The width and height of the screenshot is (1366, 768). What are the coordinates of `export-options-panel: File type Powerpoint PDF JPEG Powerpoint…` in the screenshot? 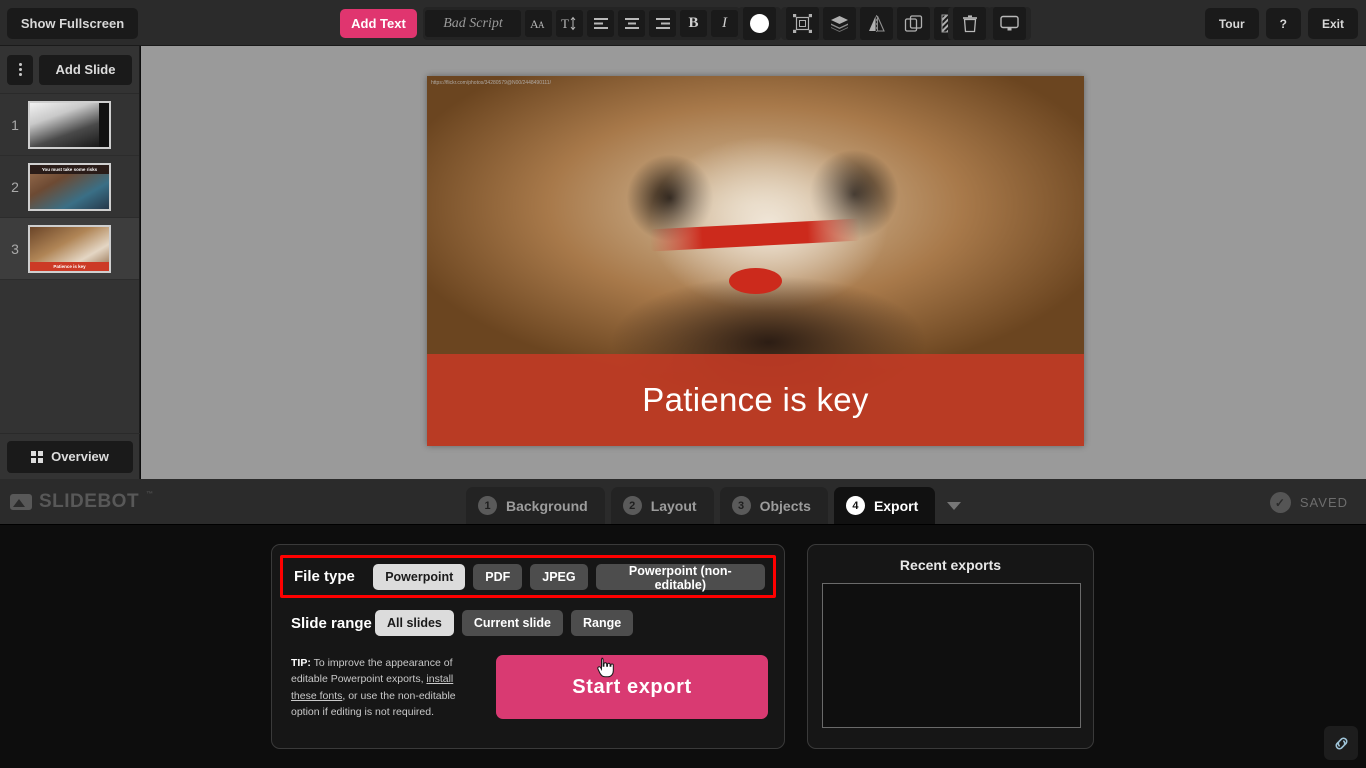 It's located at (528, 646).